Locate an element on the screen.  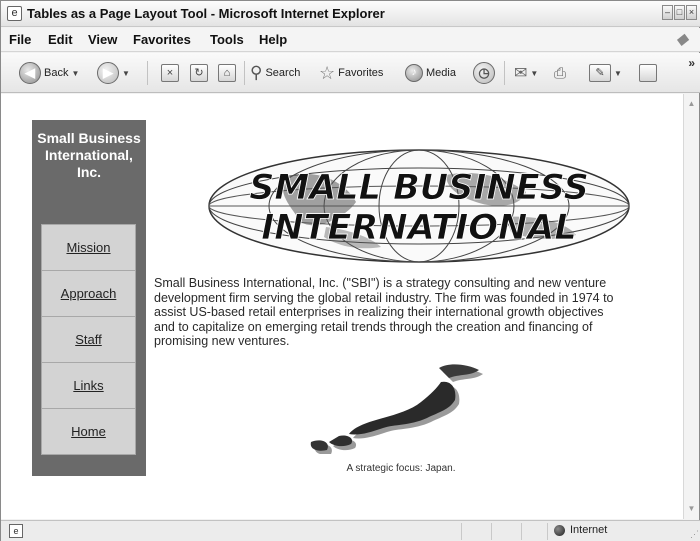
menu-help: Help is located at coordinates (273, 39).